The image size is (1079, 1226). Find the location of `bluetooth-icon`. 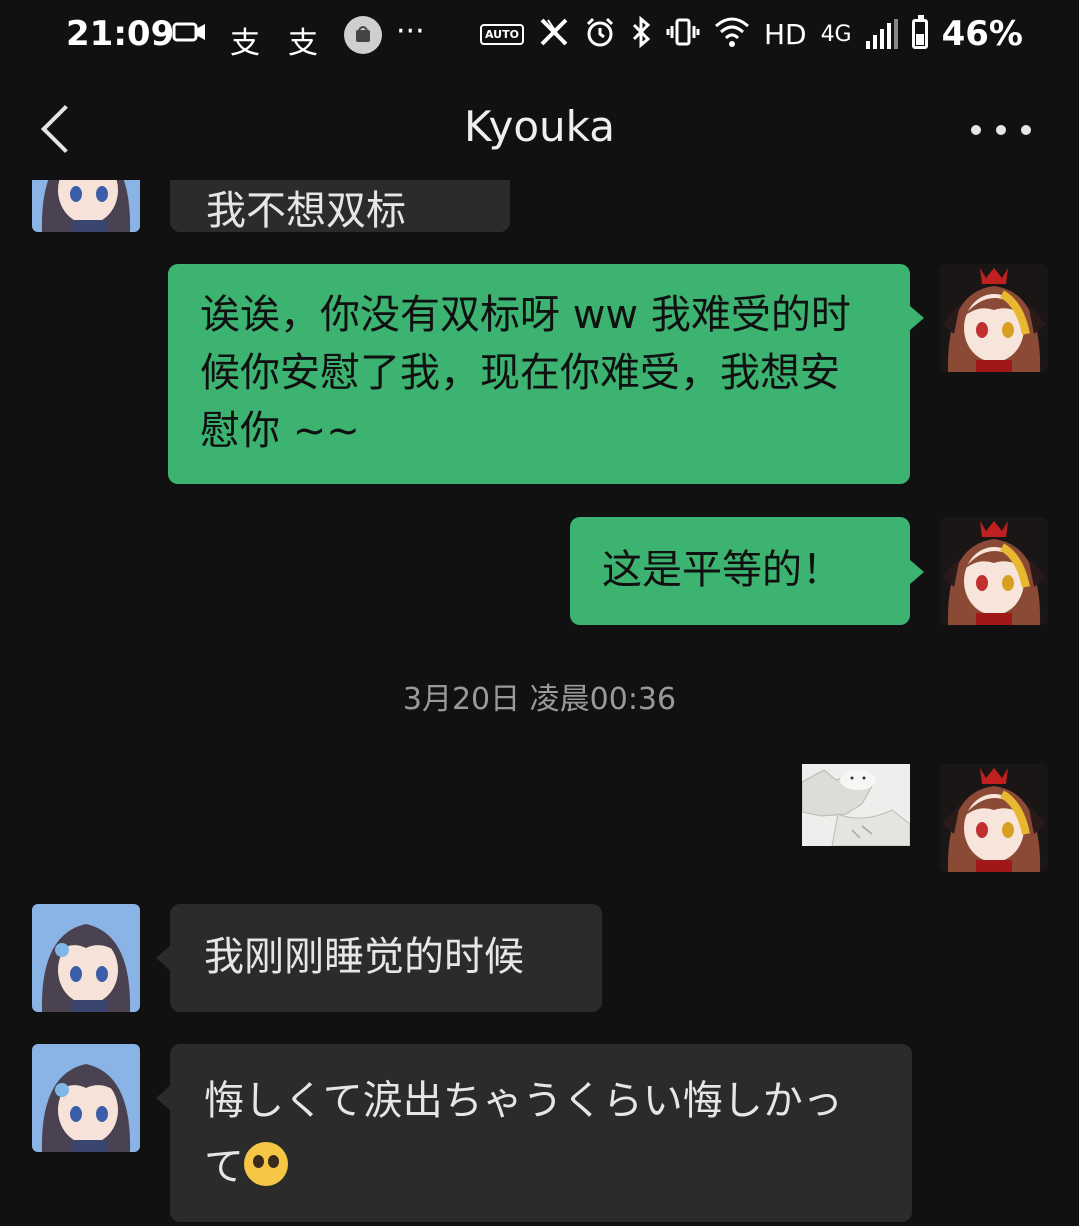

bluetooth-icon is located at coordinates (641, 33).